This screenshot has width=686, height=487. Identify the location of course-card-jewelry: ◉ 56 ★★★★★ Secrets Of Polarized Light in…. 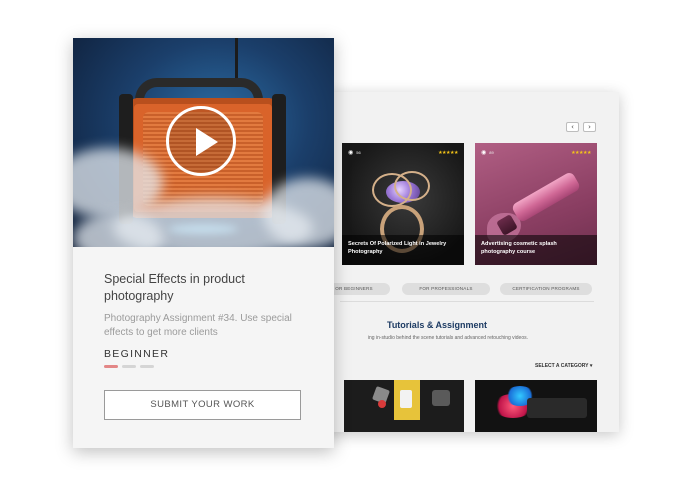
(403, 204).